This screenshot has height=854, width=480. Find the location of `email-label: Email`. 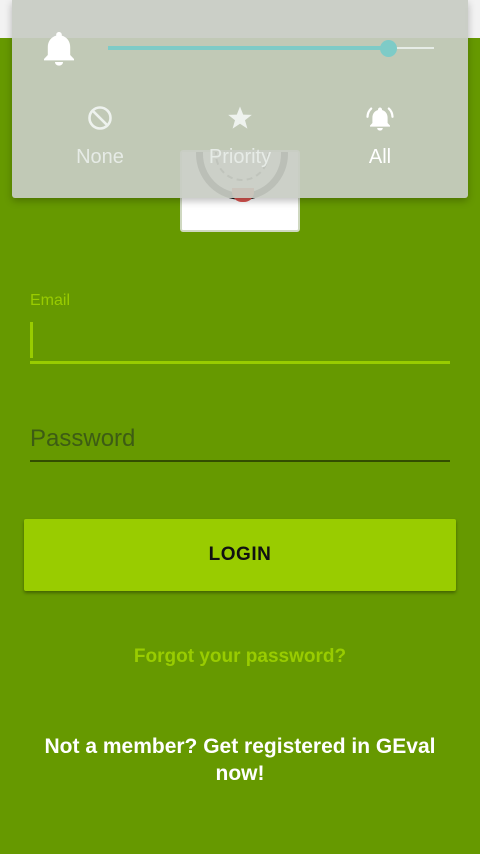

email-label: Email is located at coordinates (50, 300).